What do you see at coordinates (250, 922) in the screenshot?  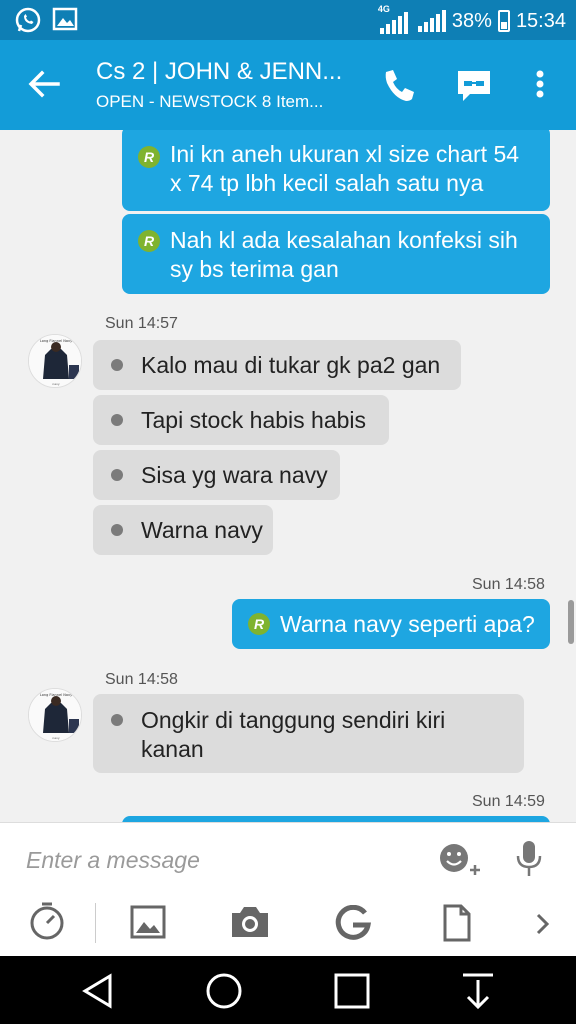 I see `camera-icon` at bounding box center [250, 922].